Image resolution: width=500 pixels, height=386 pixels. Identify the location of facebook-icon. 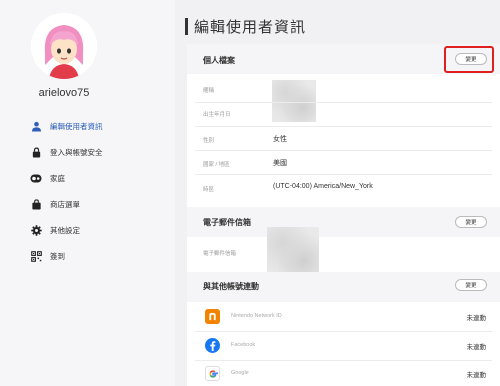
(212, 345).